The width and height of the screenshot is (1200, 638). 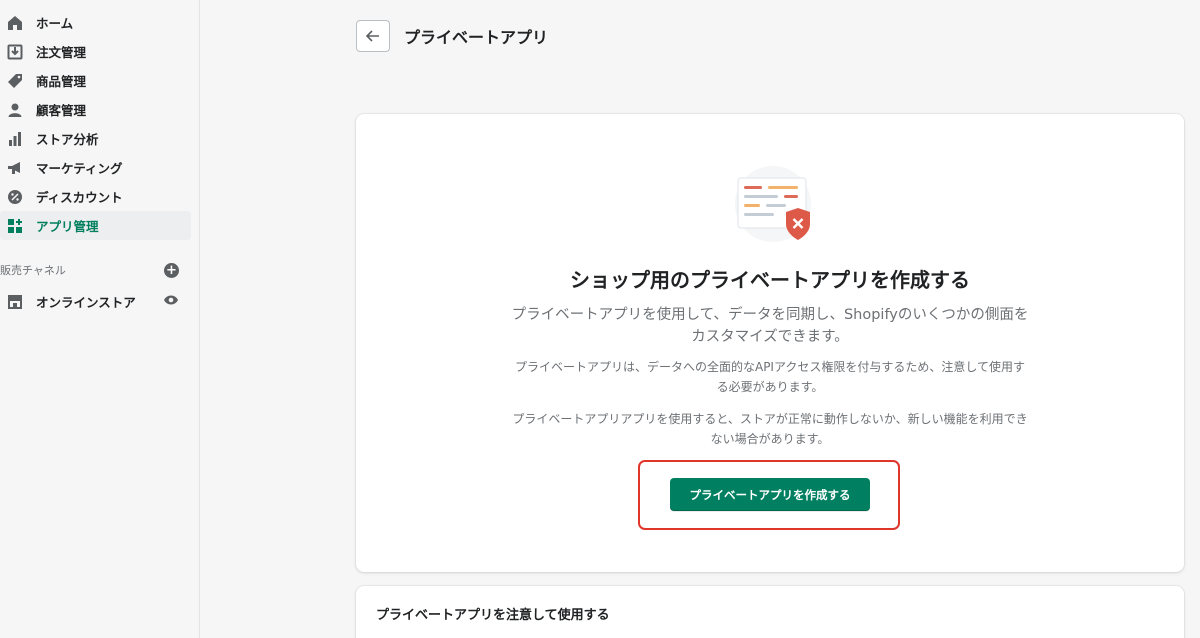 I want to click on customer-icon, so click(x=15, y=110).